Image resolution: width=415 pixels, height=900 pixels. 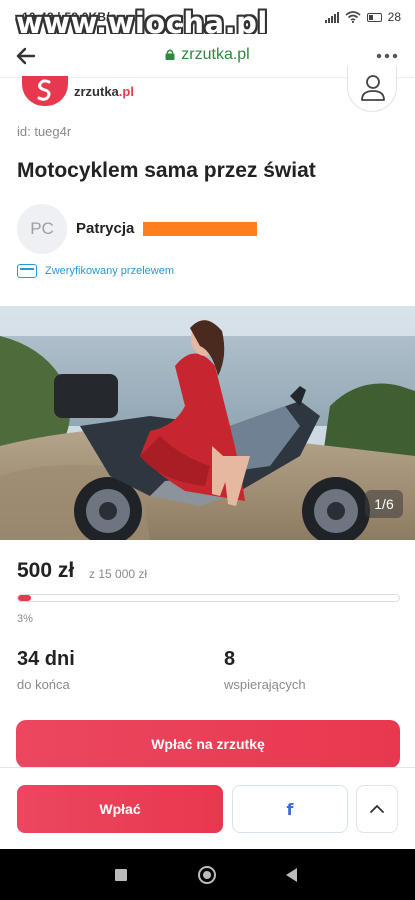 I want to click on fundraiser-title: Motocyklem sama przez świat, so click(x=166, y=170).